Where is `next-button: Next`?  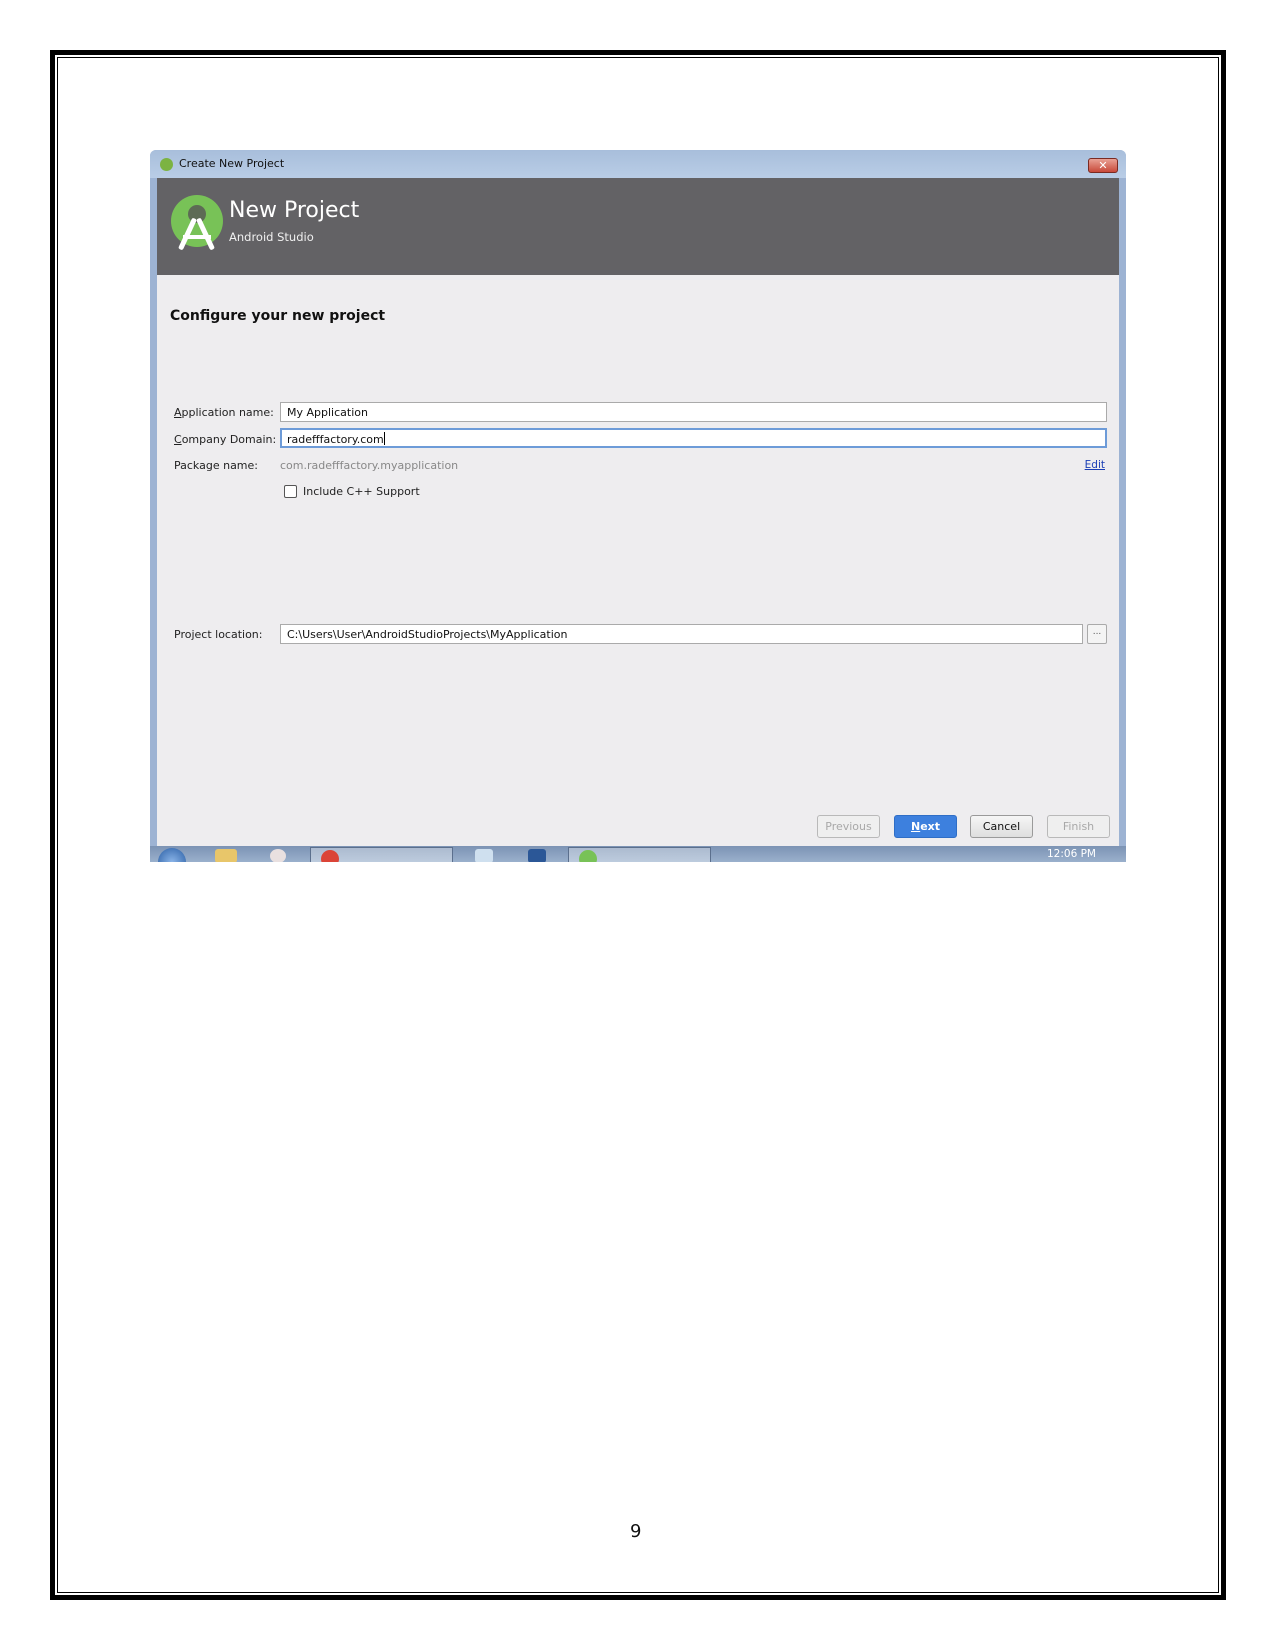 next-button: Next is located at coordinates (925, 826).